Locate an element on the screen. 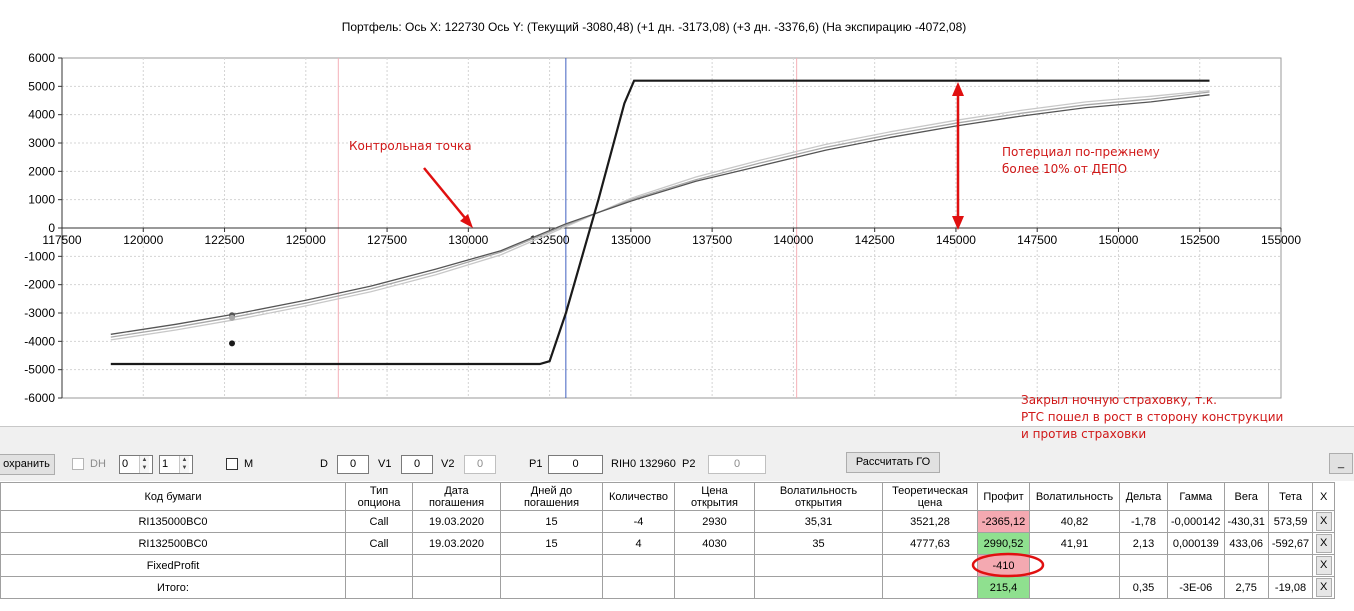 The height and width of the screenshot is (611, 1354). x-tick-label: 130000 is located at coordinates (468, 240).